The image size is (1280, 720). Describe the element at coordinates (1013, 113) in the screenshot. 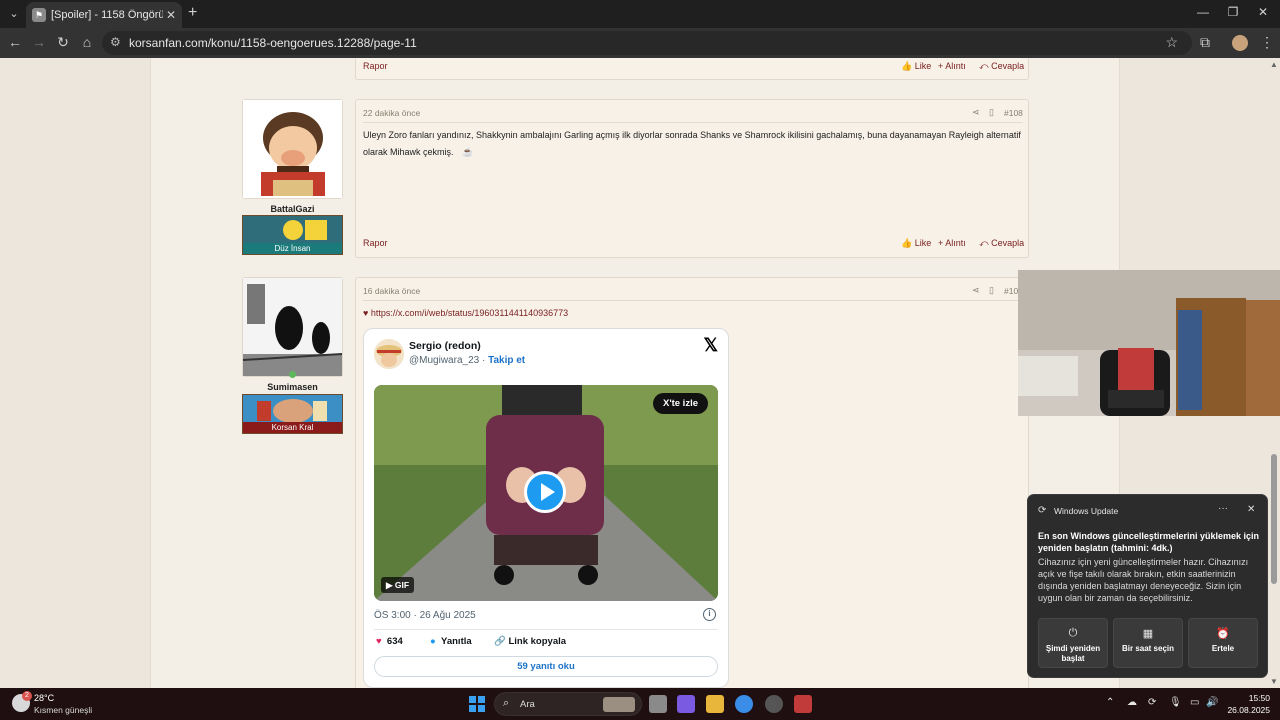

I see `post-number: #108` at that location.